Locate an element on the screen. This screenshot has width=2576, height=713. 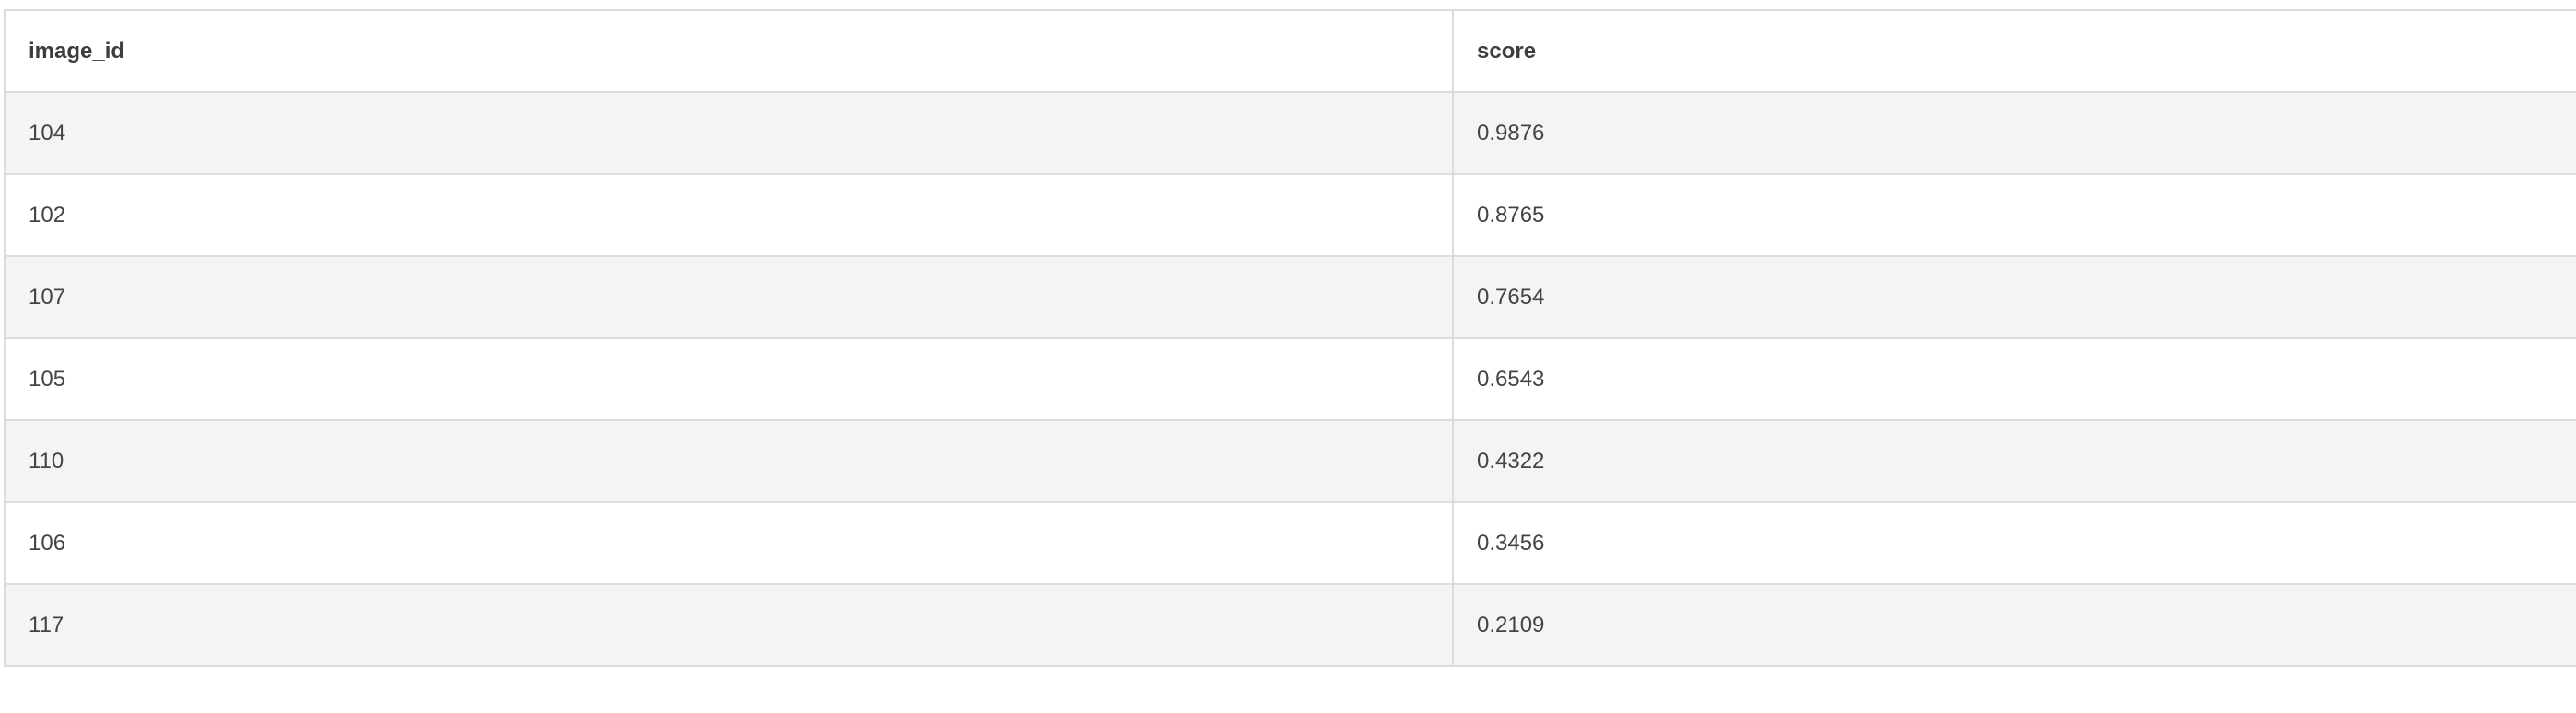
cell-score: 0.2109 is located at coordinates (2014, 625).